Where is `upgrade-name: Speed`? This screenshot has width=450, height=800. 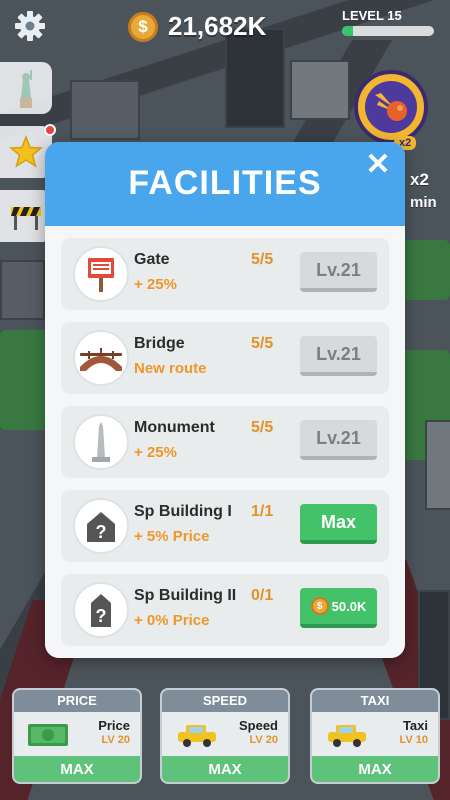 upgrade-name: Speed is located at coordinates (258, 725).